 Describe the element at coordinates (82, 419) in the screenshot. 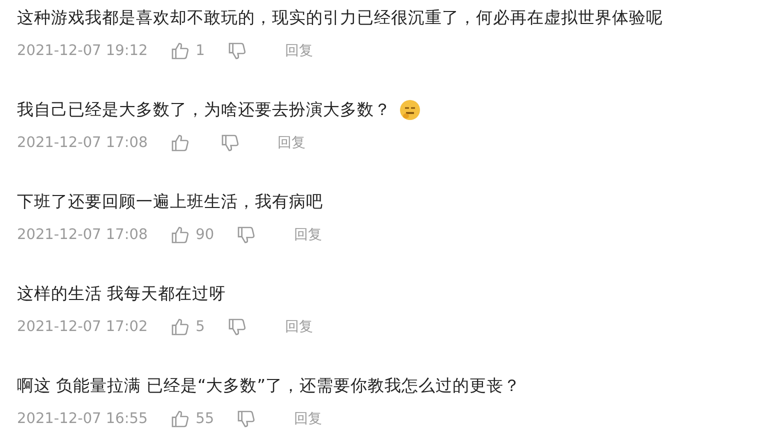

I see `comment-time: 2021-12-07 16:55` at that location.